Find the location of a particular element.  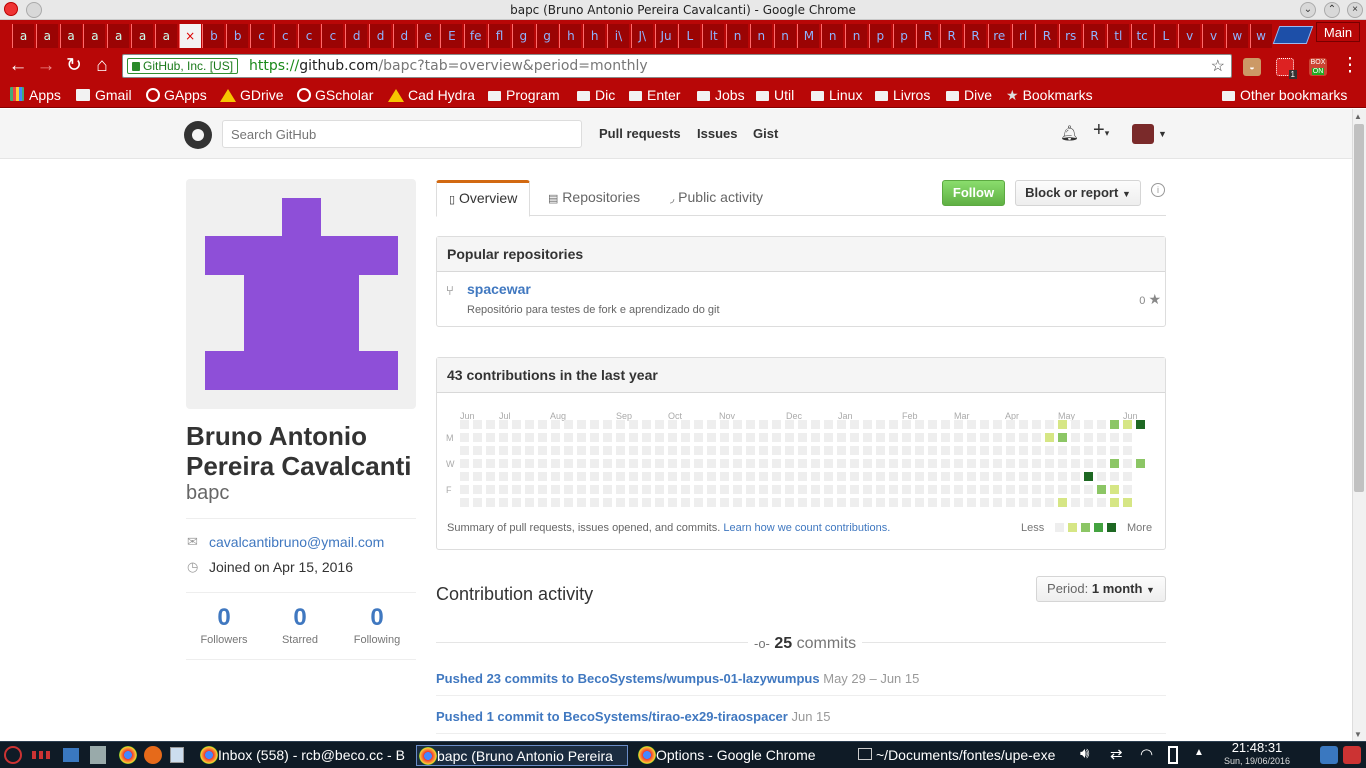

stat-followers: 0 Followers is located at coordinates (224, 625).